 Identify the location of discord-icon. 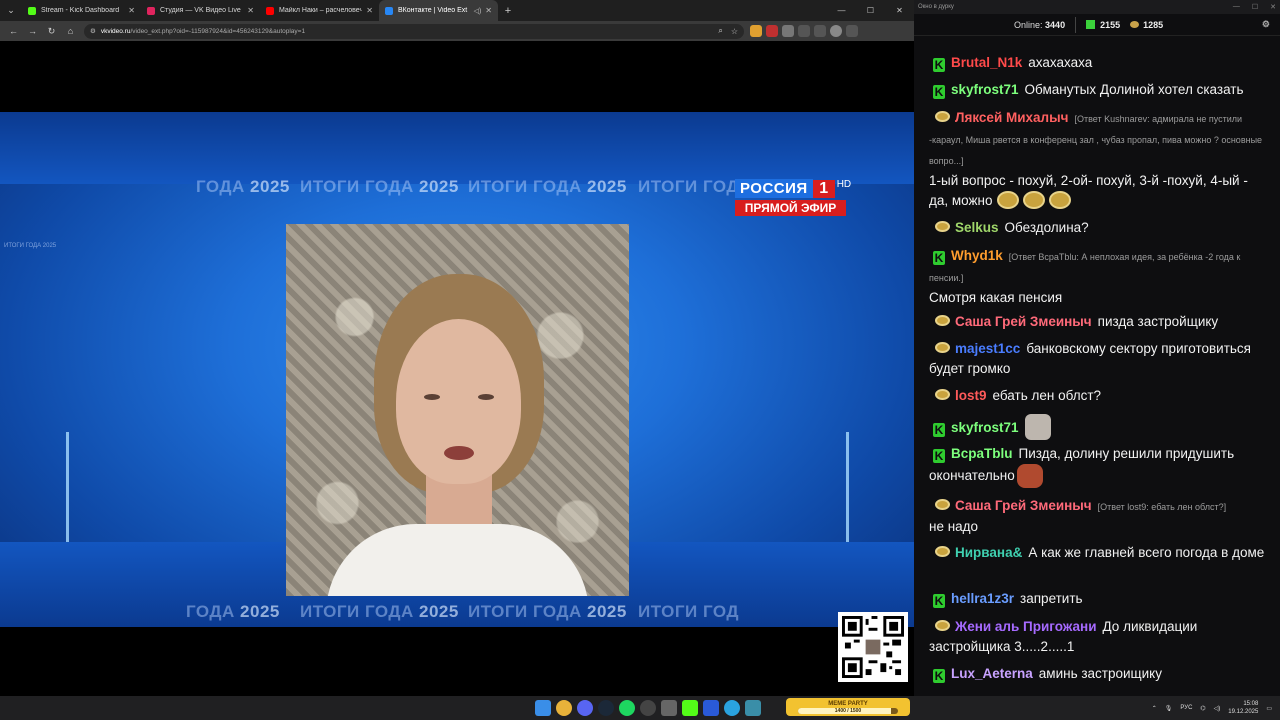
(585, 708).